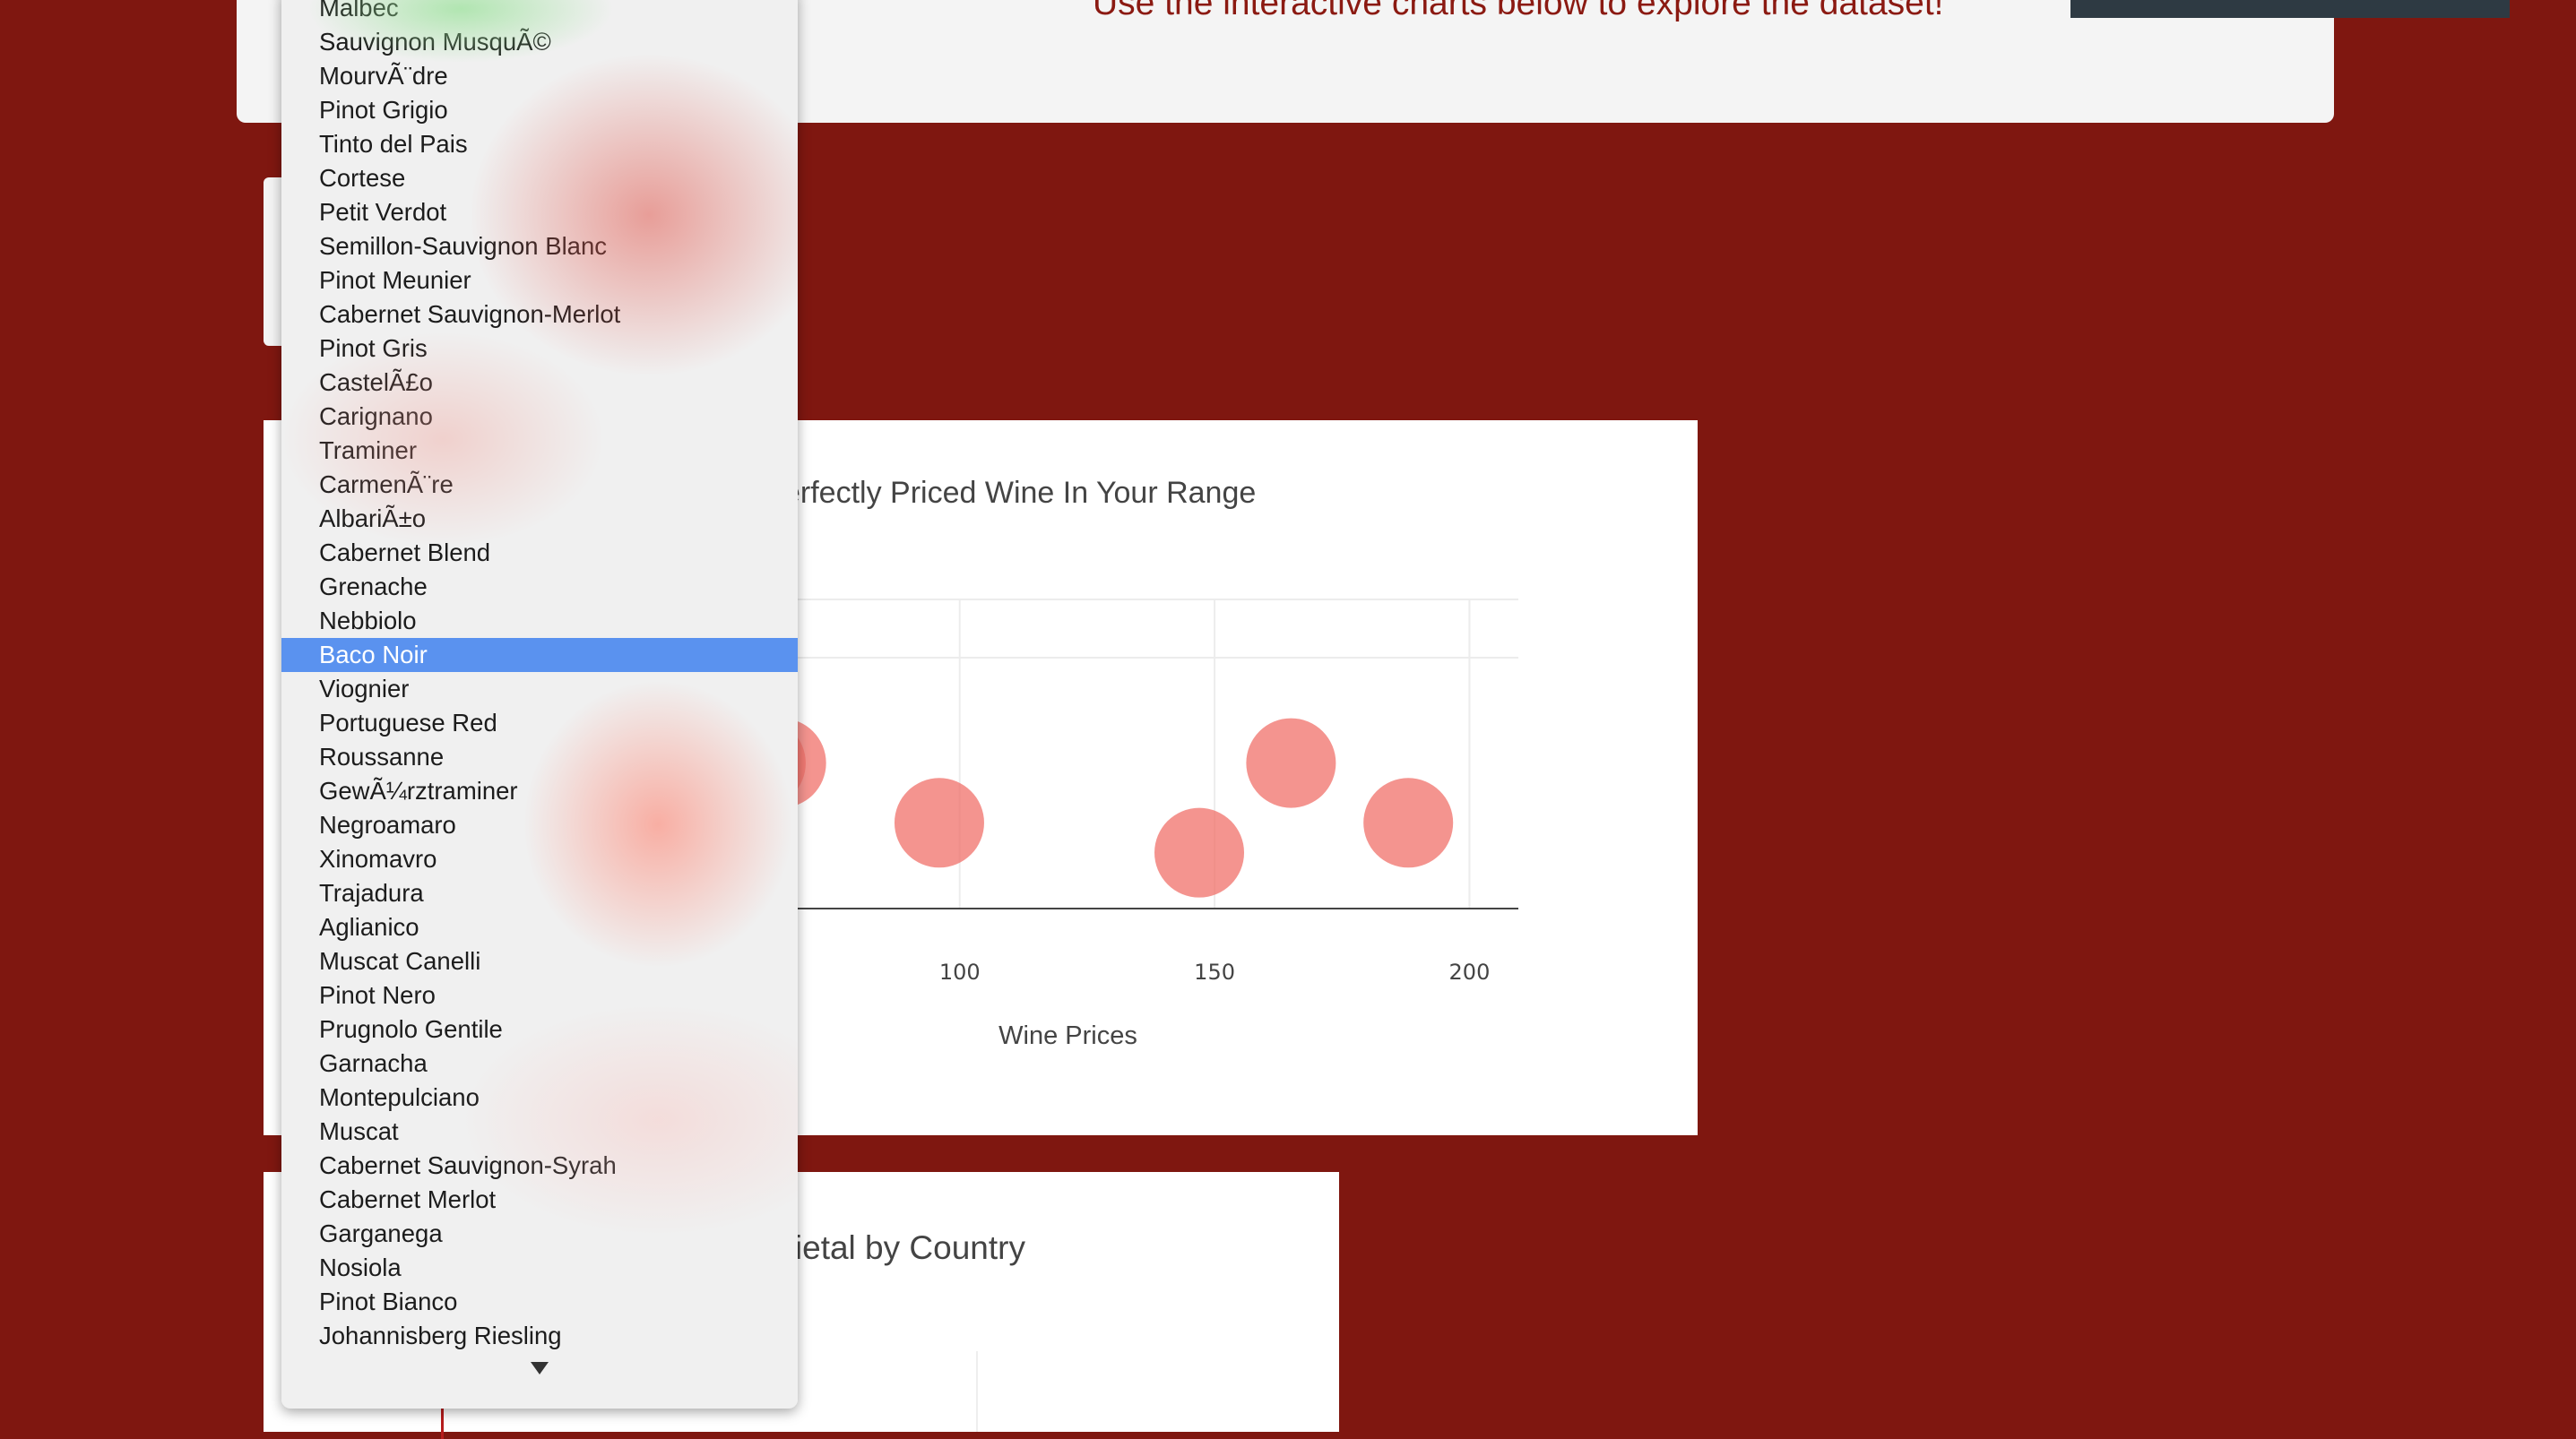  What do you see at coordinates (539, 1336) in the screenshot?
I see `dropdown-option: Johannisberg Riesling` at bounding box center [539, 1336].